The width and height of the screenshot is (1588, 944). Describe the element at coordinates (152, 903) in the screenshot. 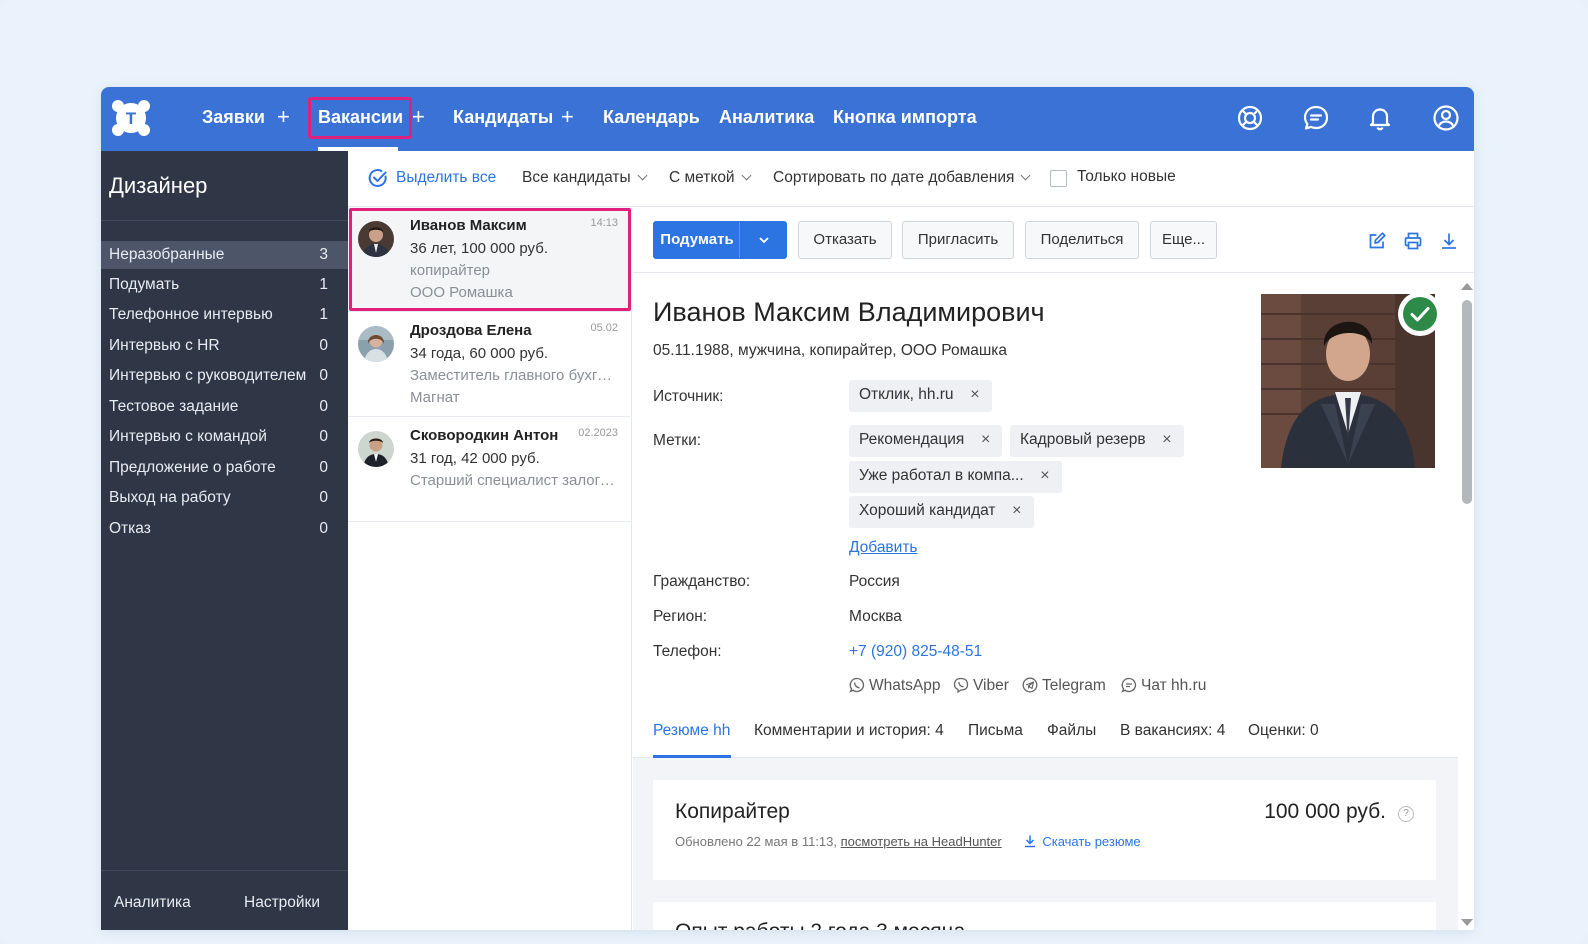

I see `sidebar-analytics-link: Аналитика` at that location.